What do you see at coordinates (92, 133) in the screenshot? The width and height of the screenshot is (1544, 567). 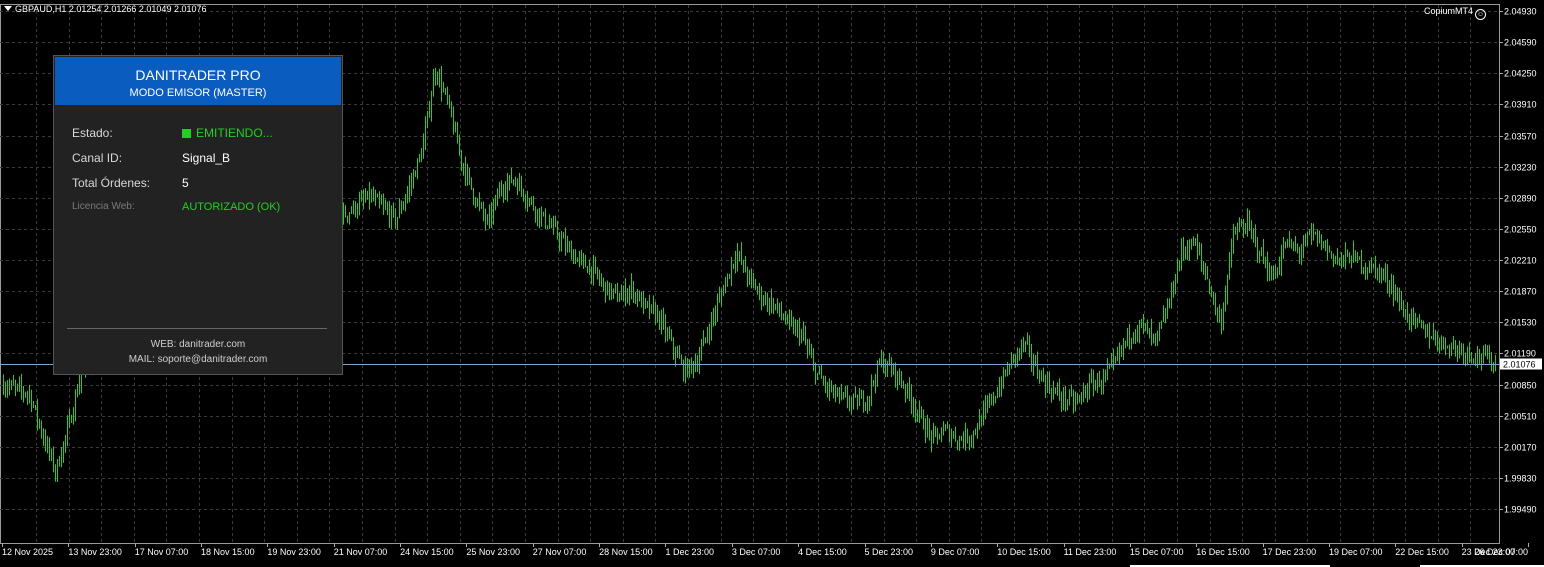 I see `estado-label: Estado:` at bounding box center [92, 133].